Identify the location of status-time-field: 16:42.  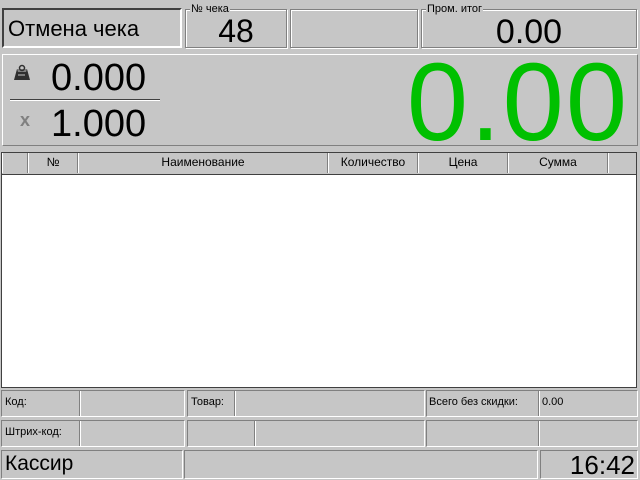
(589, 464).